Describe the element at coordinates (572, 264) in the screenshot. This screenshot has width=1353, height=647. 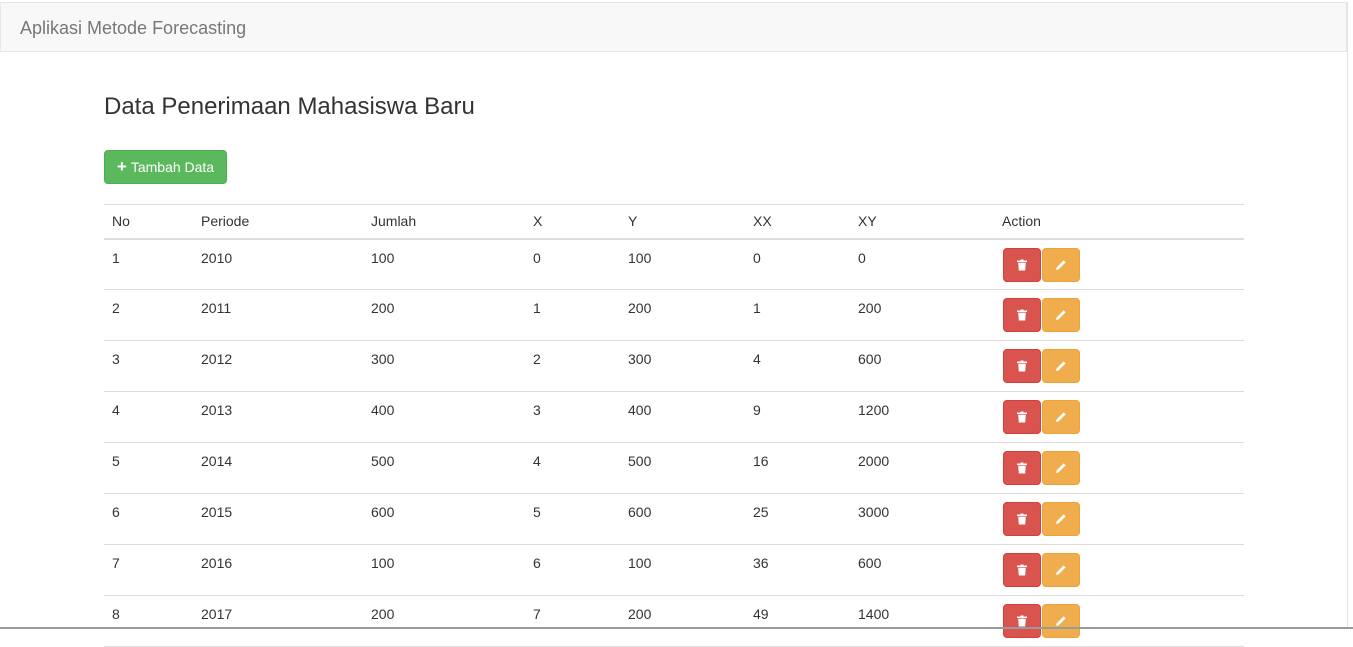
I see `cell-x: 0` at that location.